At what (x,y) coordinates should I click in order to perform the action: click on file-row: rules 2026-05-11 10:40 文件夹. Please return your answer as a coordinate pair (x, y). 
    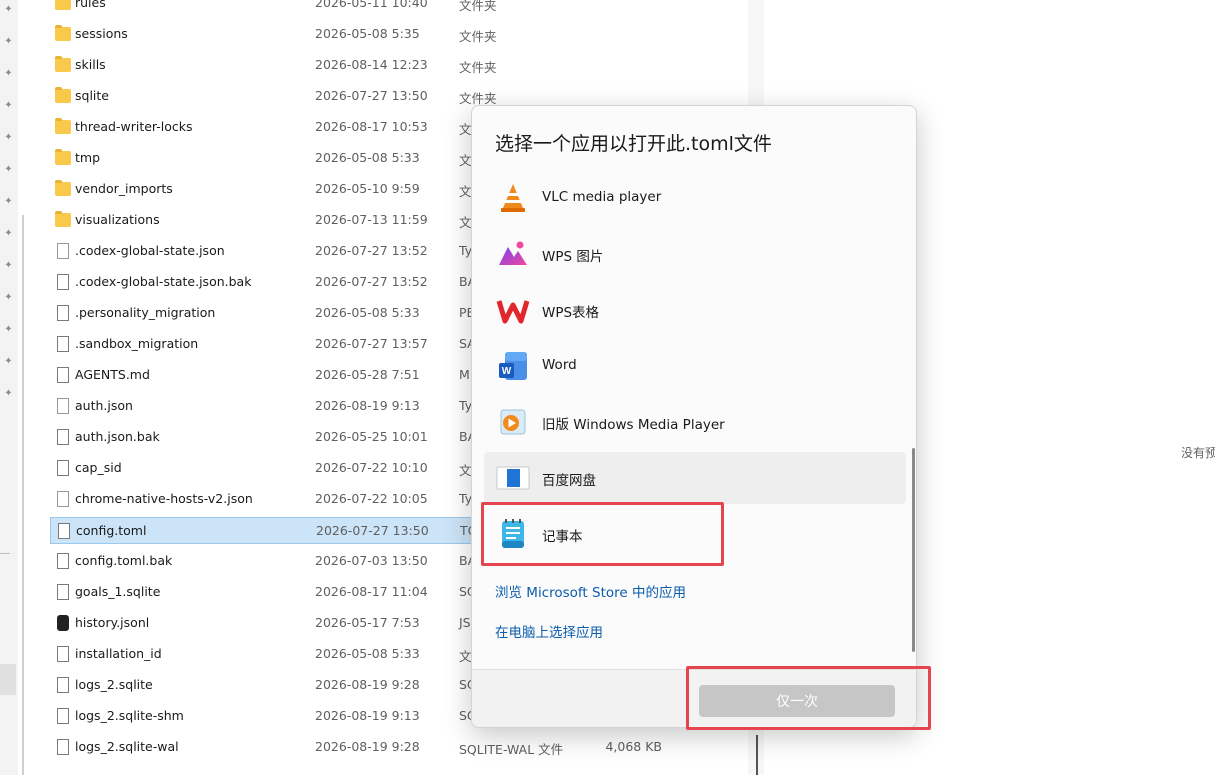
    Looking at the image, I should click on (400, 8).